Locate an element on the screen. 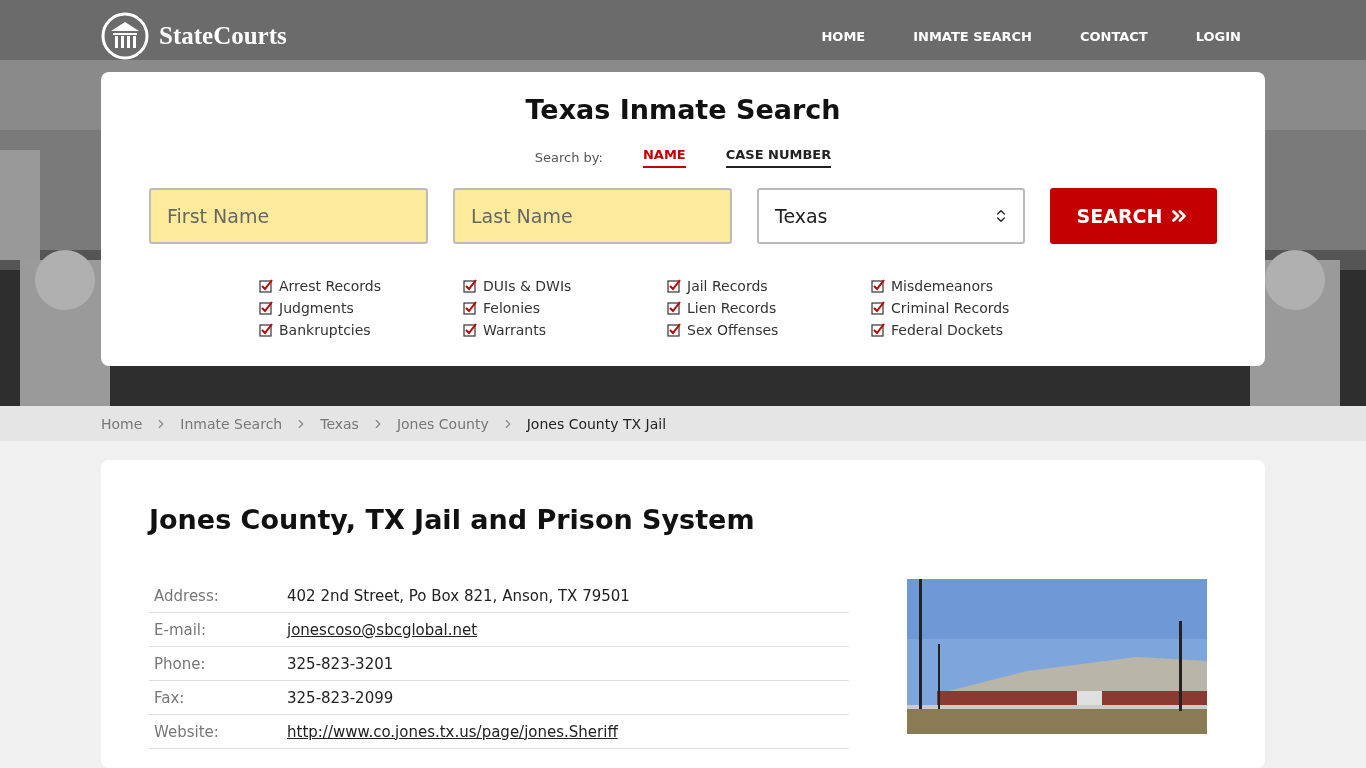 The height and width of the screenshot is (768, 1366). detail-value: 402 2nd Street, Po Box 821, Anson, TX 79501 is located at coordinates (458, 595).